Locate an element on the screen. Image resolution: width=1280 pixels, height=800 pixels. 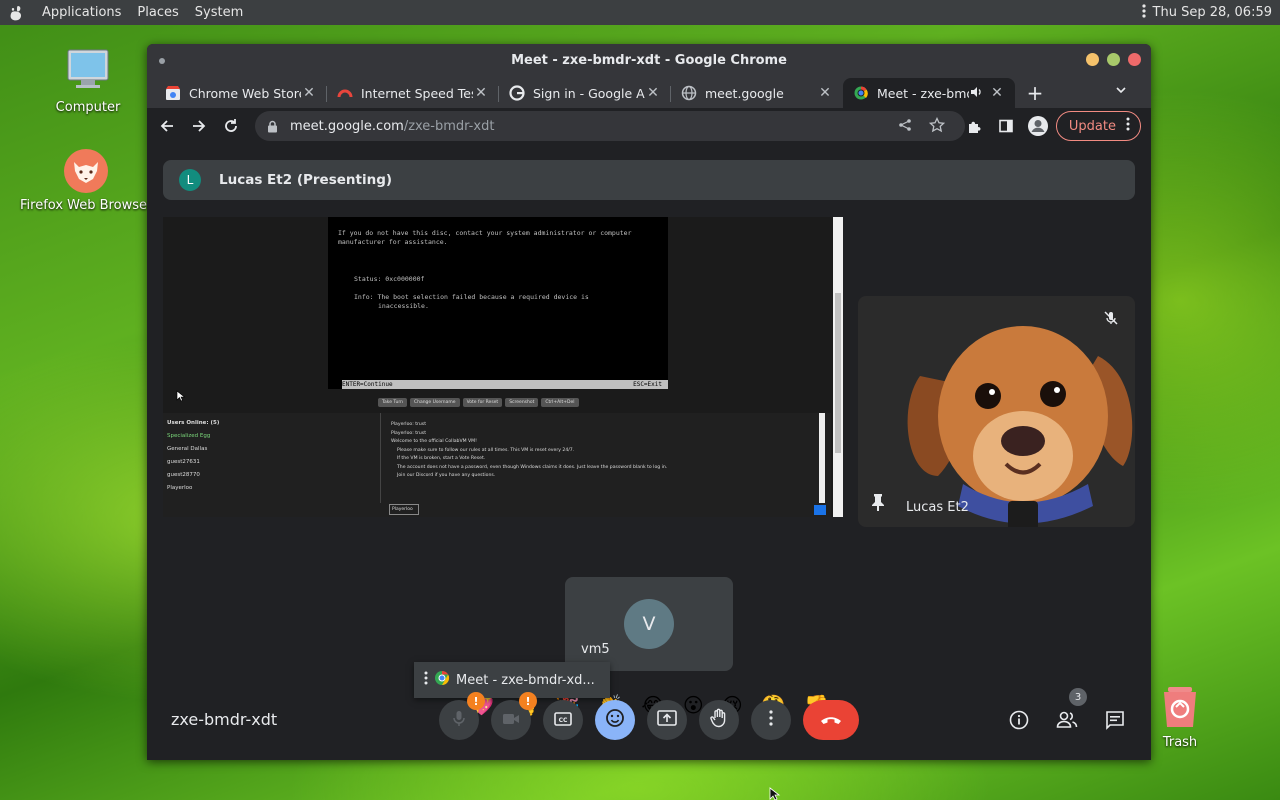
clock: Thu Sep 28, 06:59 is located at coordinates (1212, 12).